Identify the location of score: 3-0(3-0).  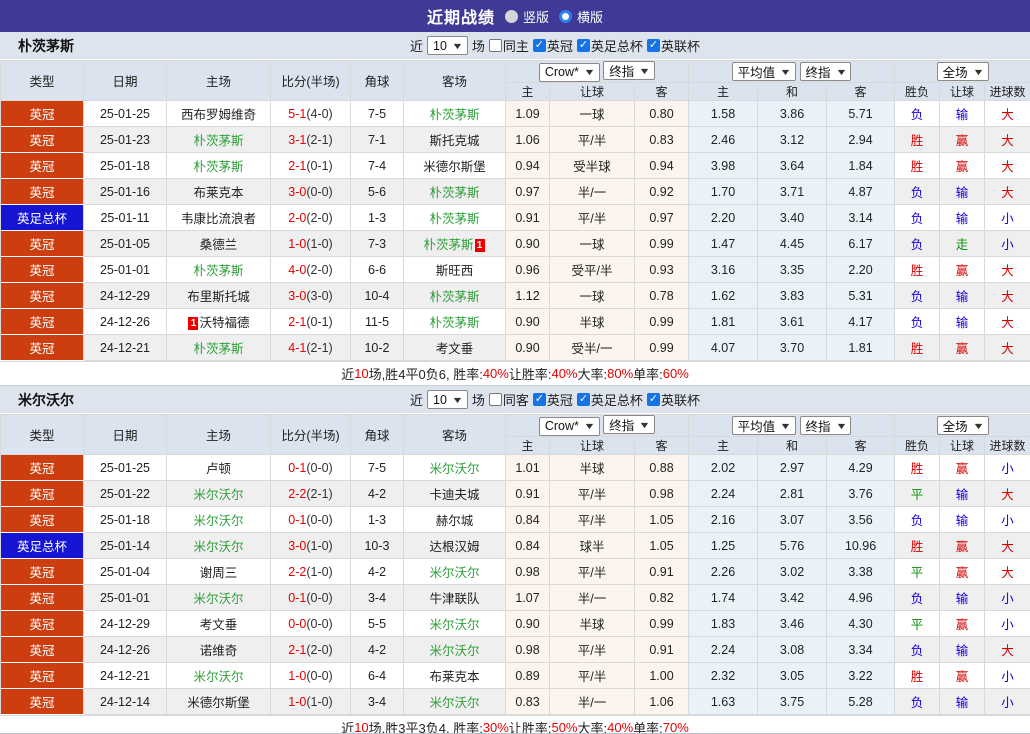
(310, 295).